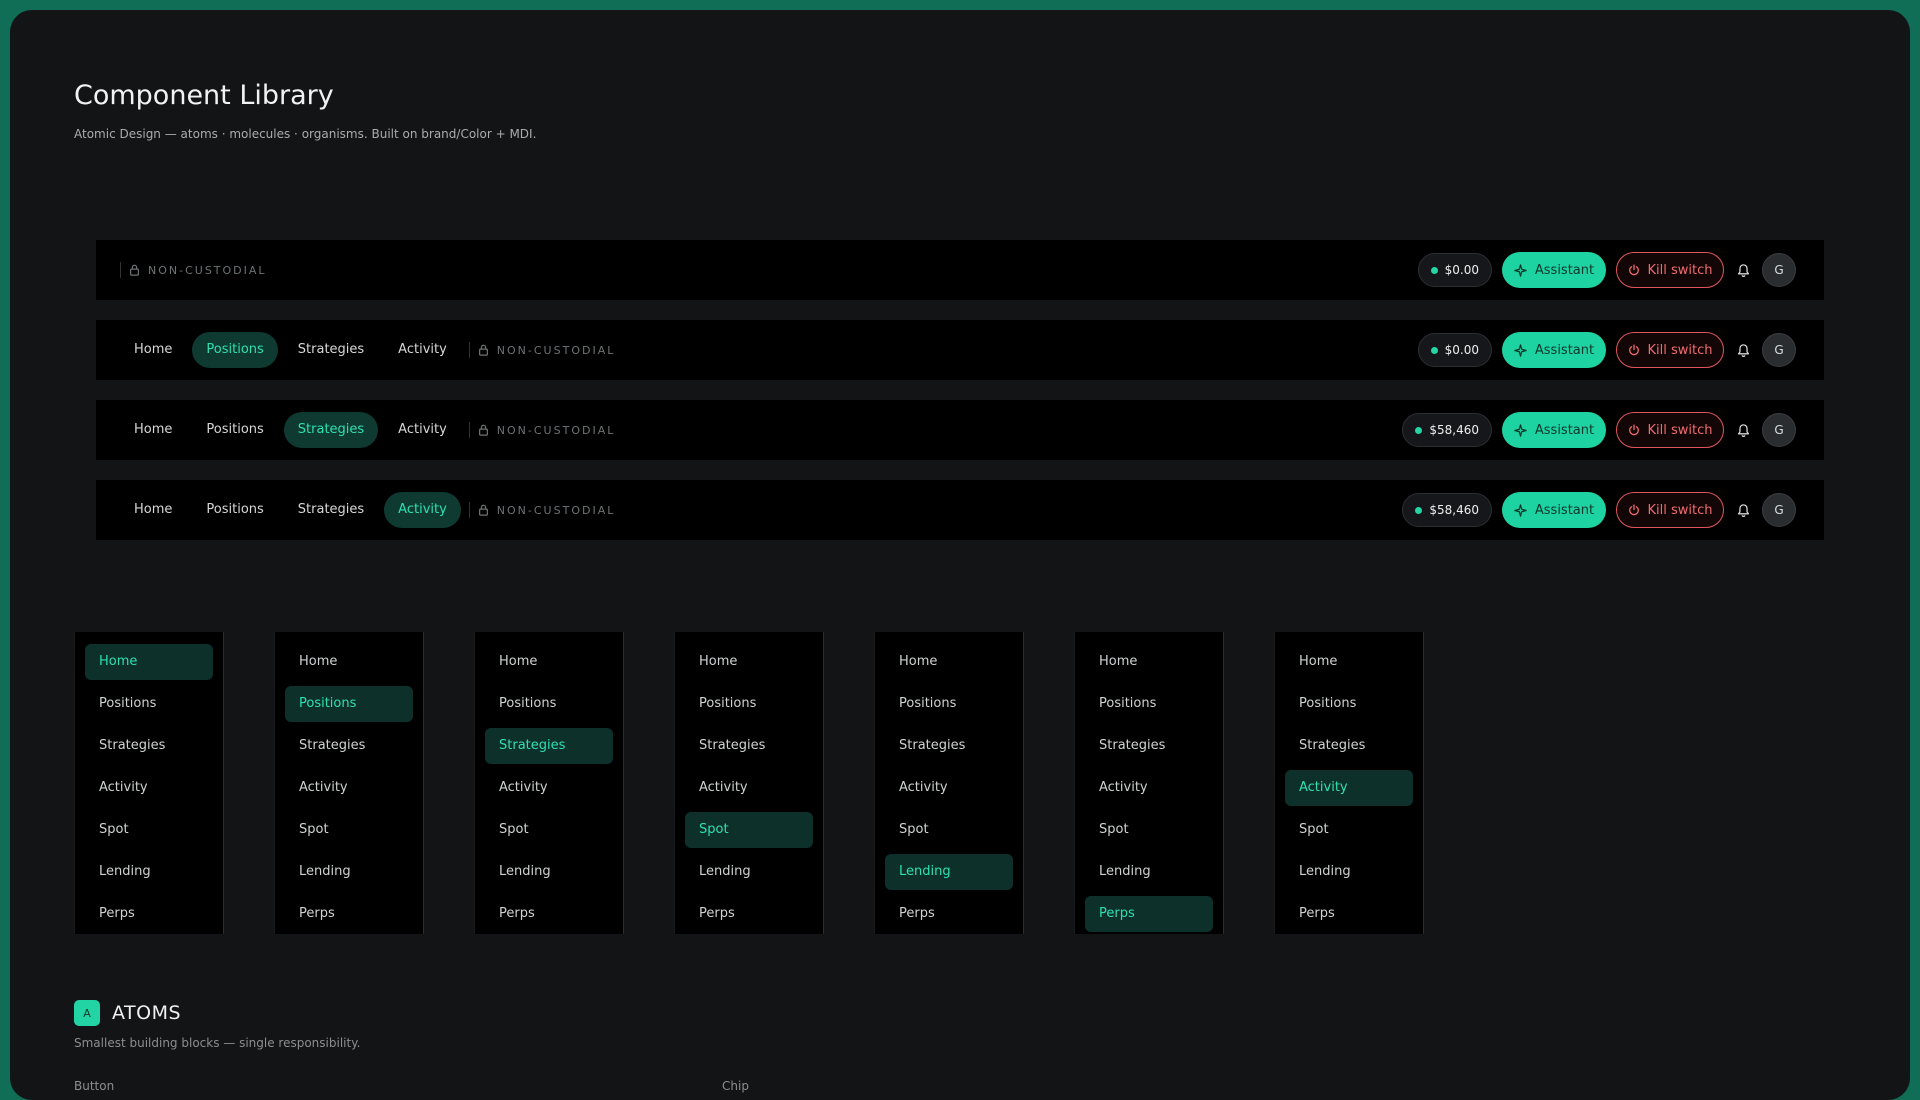 The image size is (1920, 1100). Describe the element at coordinates (960, 270) in the screenshot. I see `top-navbar: NON-CUSTODIAL $0.00 Assistant Kill switch G` at that location.